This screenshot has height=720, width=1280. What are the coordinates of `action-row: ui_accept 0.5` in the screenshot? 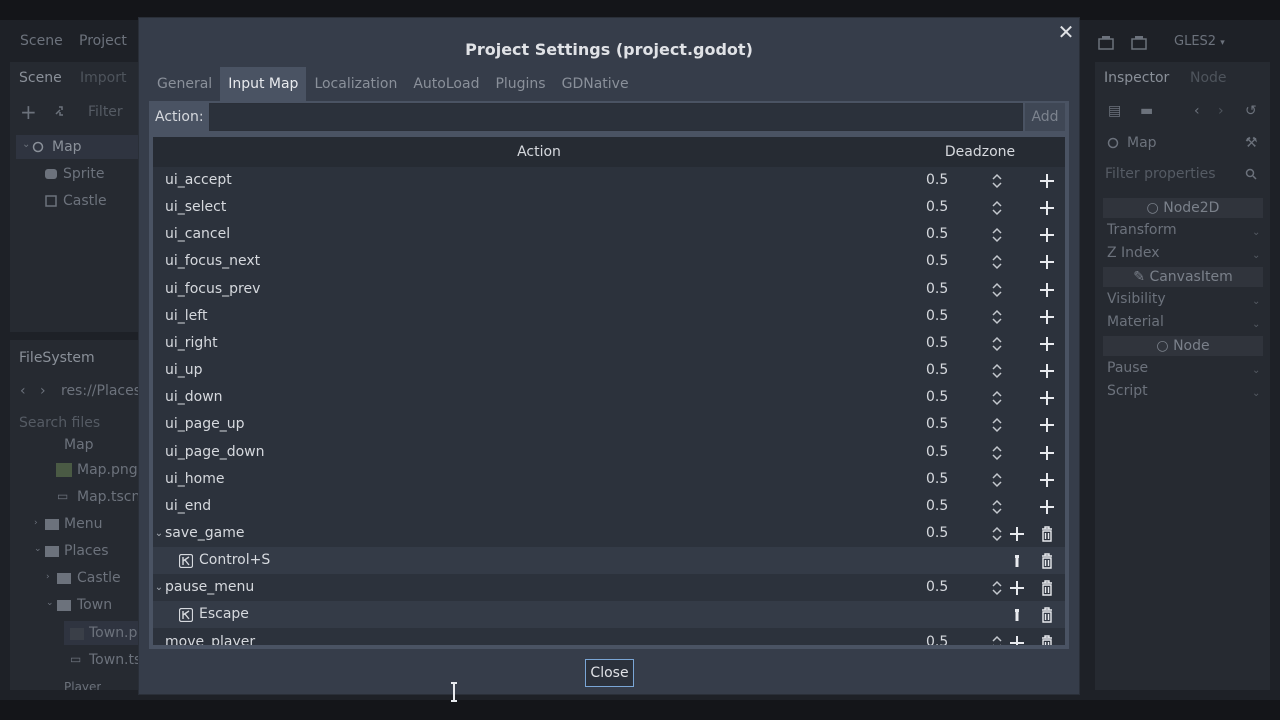 It's located at (609, 180).